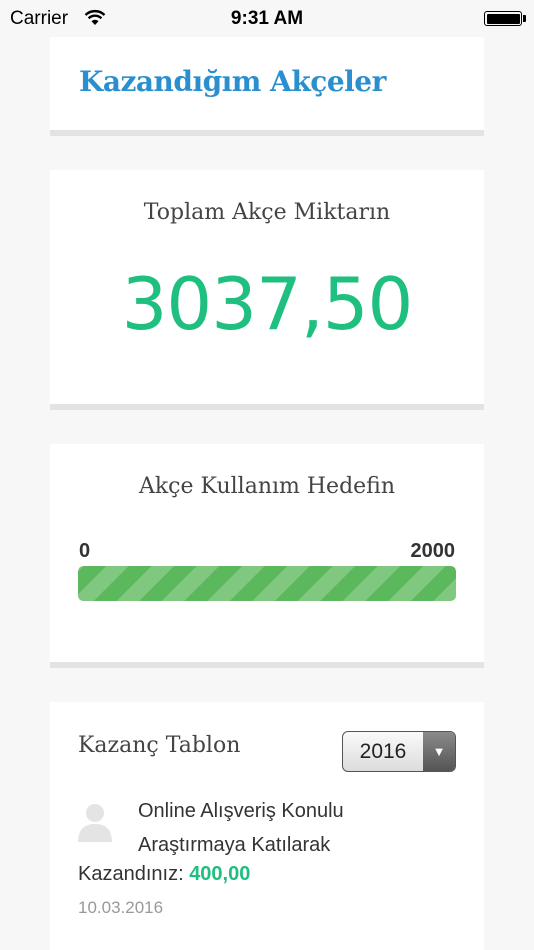  I want to click on header-card: Kazandığım Akçeler, so click(267, 86).